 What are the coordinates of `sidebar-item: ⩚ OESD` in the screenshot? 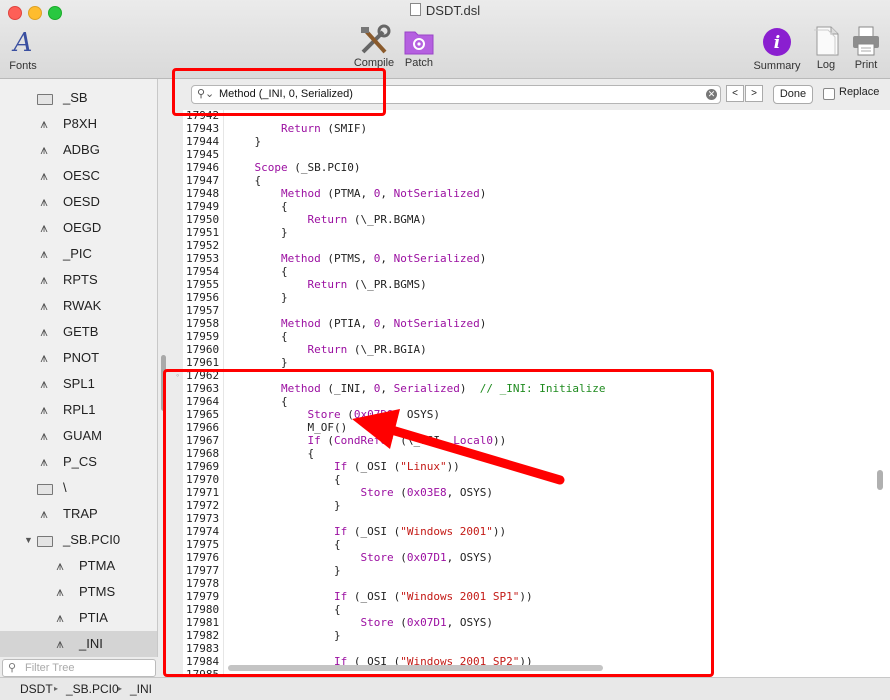 It's located at (78, 202).